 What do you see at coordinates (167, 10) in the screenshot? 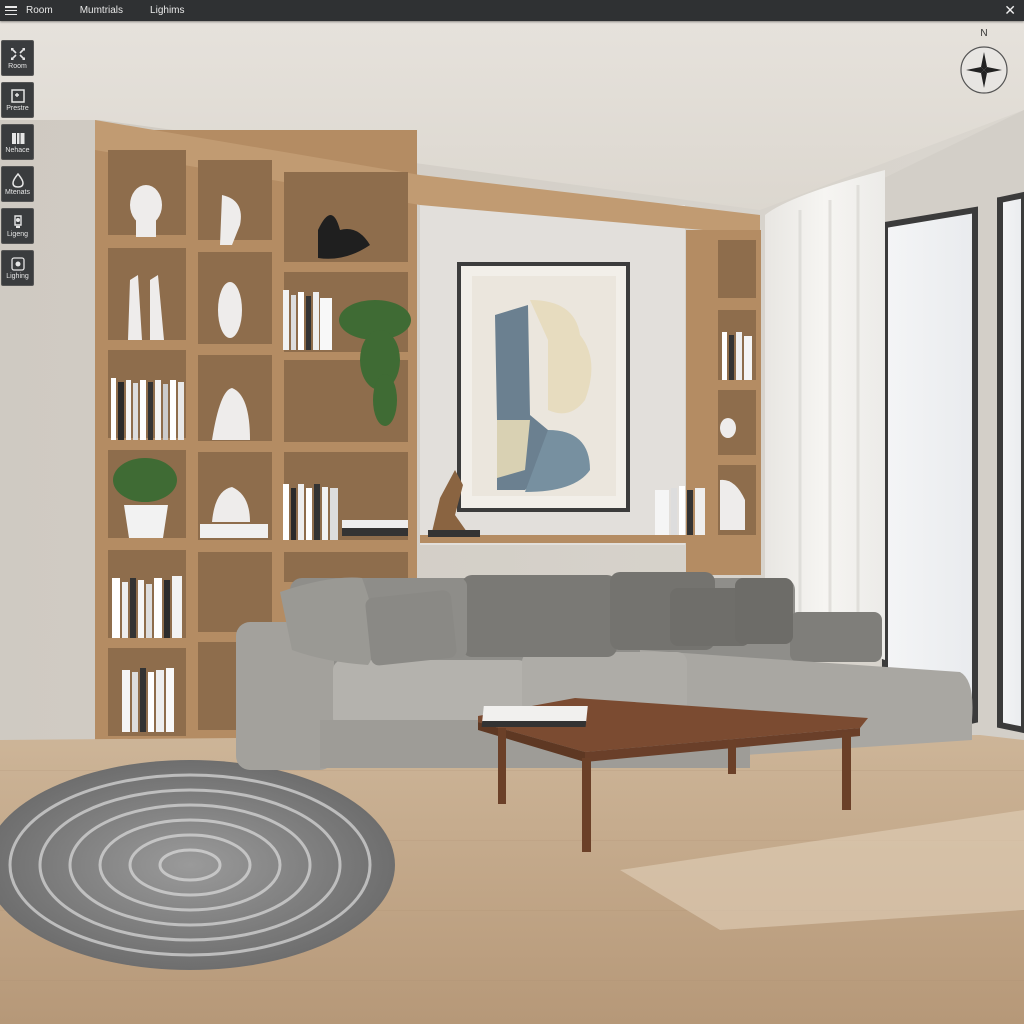
I see `menu-item-lighting: Lighims` at bounding box center [167, 10].